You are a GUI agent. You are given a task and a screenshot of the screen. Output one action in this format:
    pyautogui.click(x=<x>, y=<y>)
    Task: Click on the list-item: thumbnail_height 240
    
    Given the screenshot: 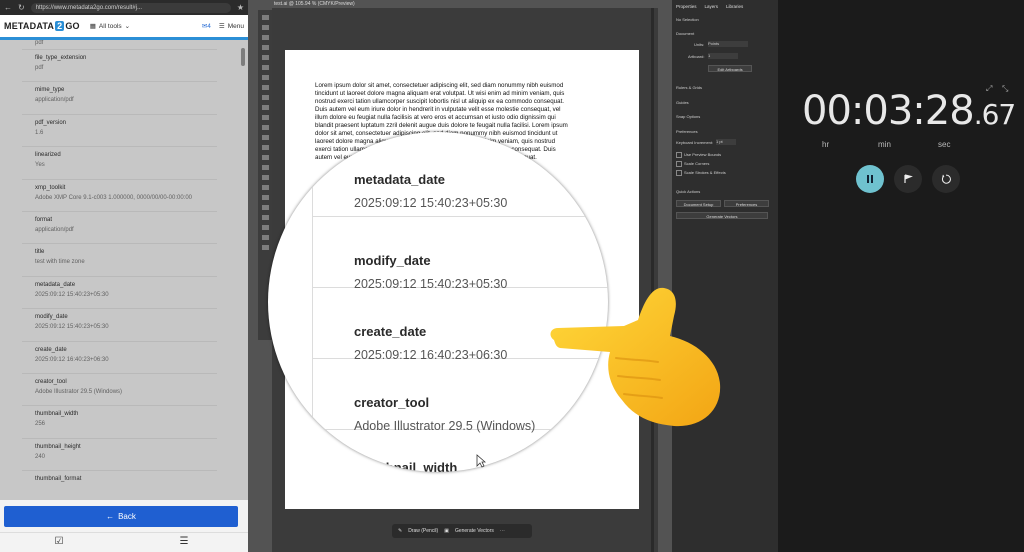 What is the action you would take?
    pyautogui.click(x=119, y=455)
    